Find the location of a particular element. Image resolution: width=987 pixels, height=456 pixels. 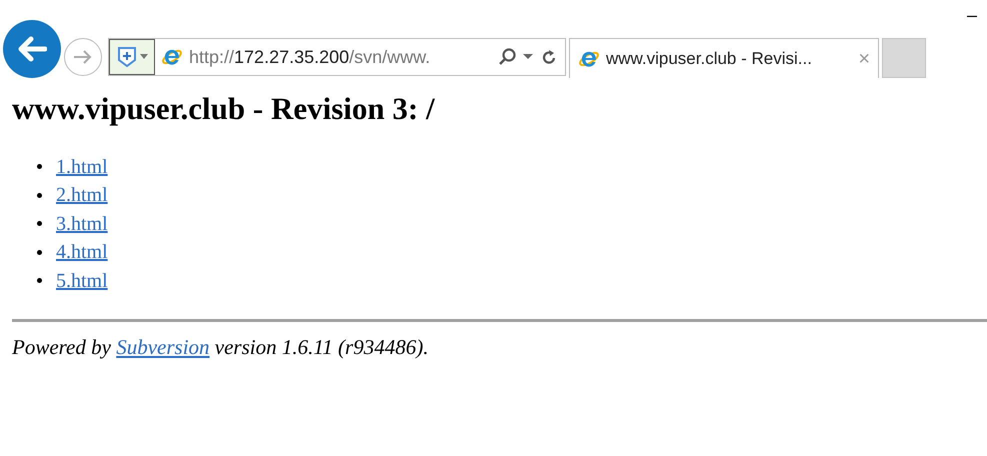

file-link: 3.html is located at coordinates (82, 223).